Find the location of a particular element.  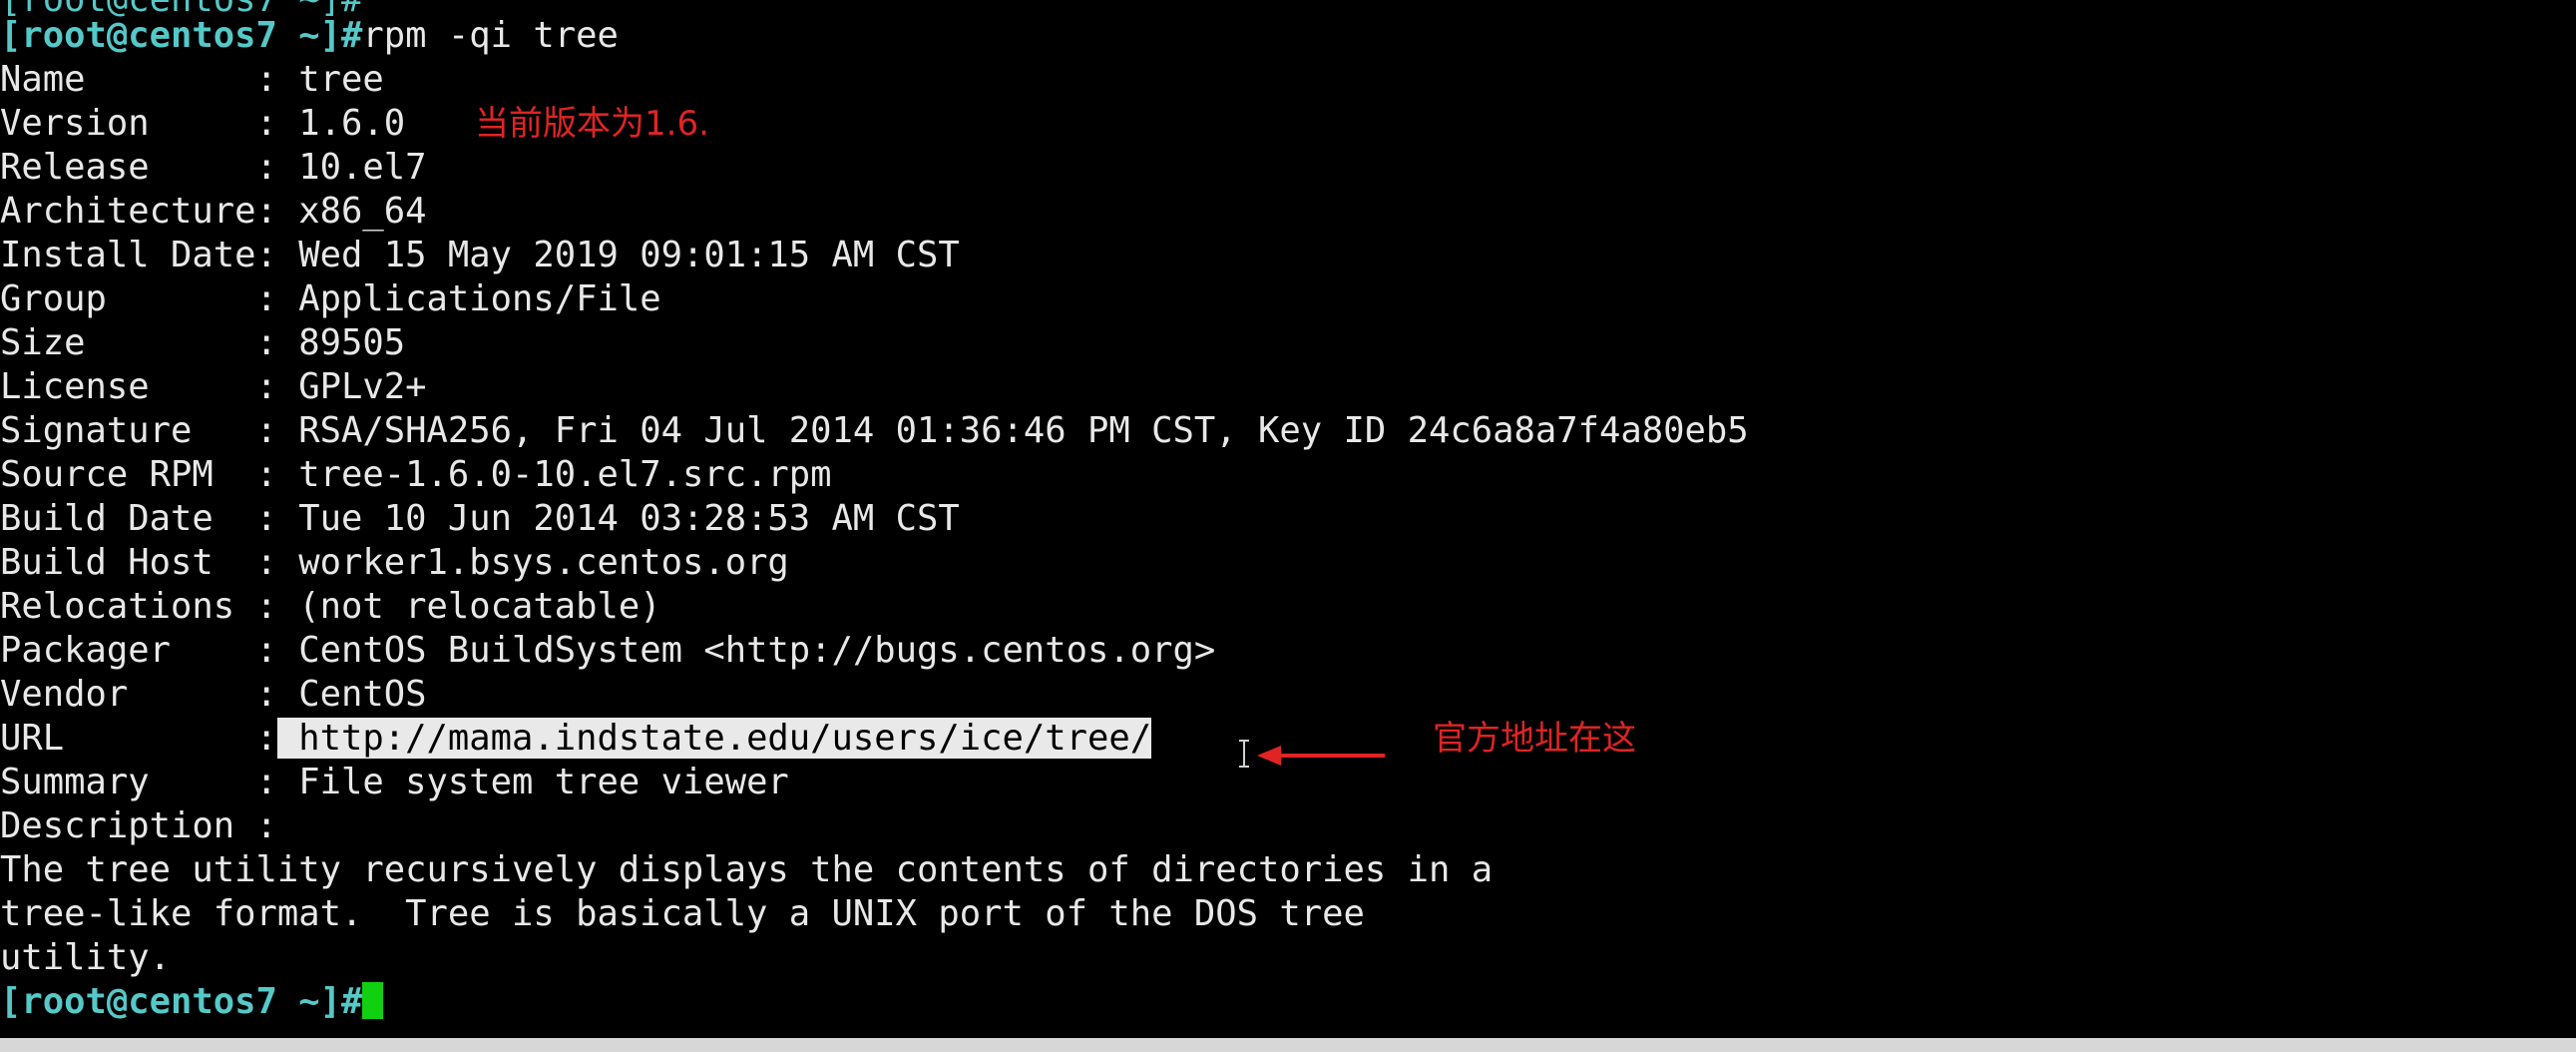

field-line-architecture: Architecture: x86_64 is located at coordinates (213, 211).